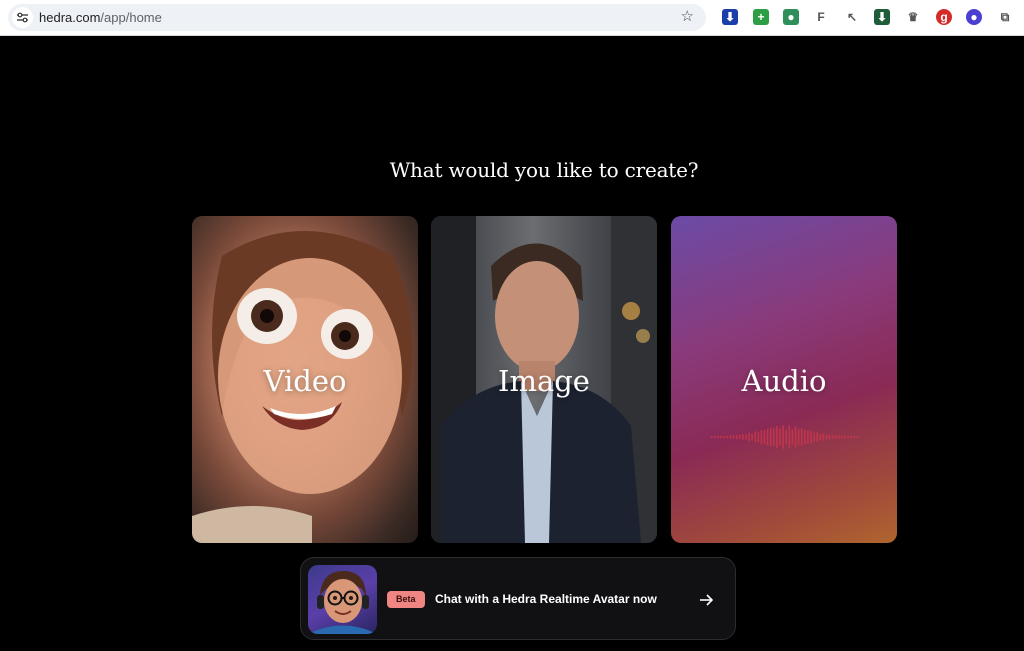  Describe the element at coordinates (100, 17) in the screenshot. I see `url-text: hedra.com/app/home` at that location.